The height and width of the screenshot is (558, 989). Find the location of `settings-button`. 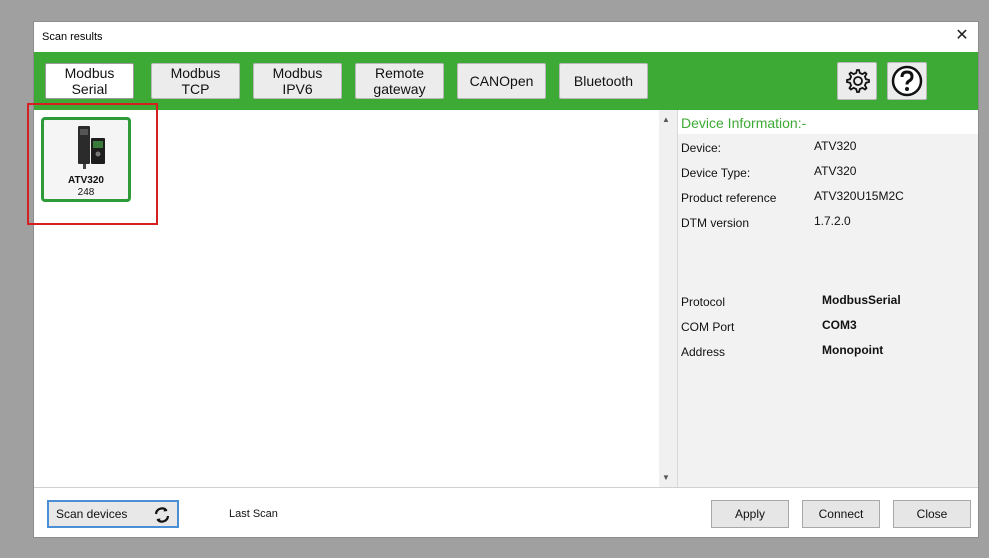

settings-button is located at coordinates (857, 81).